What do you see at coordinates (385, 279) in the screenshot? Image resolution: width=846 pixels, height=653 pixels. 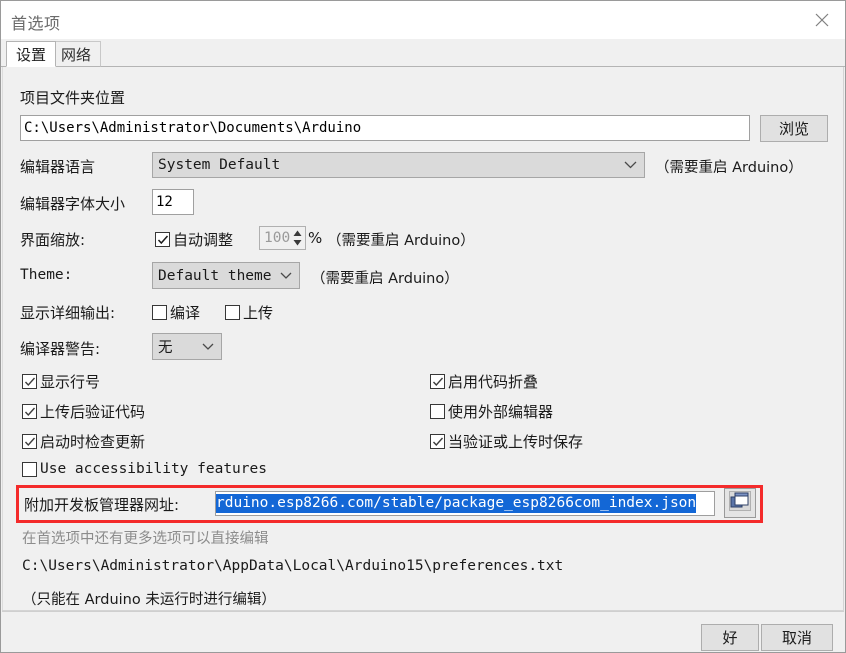 I see `theme-restart-note: （需要重启 Arduino）` at bounding box center [385, 279].